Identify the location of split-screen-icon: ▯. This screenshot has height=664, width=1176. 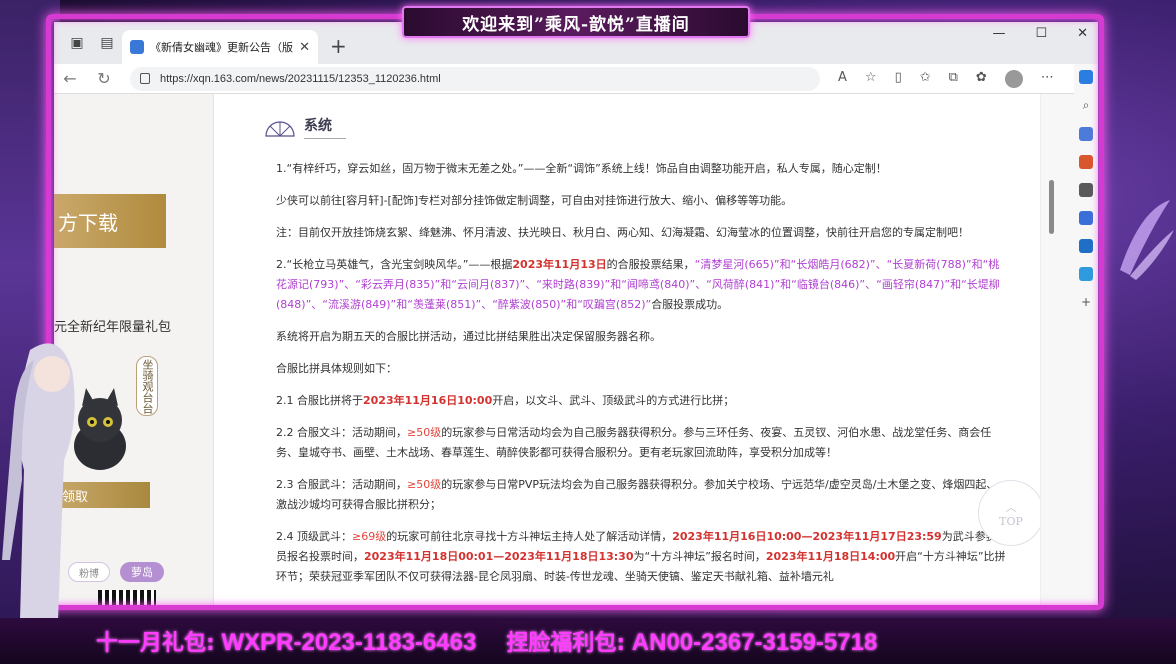
(898, 79).